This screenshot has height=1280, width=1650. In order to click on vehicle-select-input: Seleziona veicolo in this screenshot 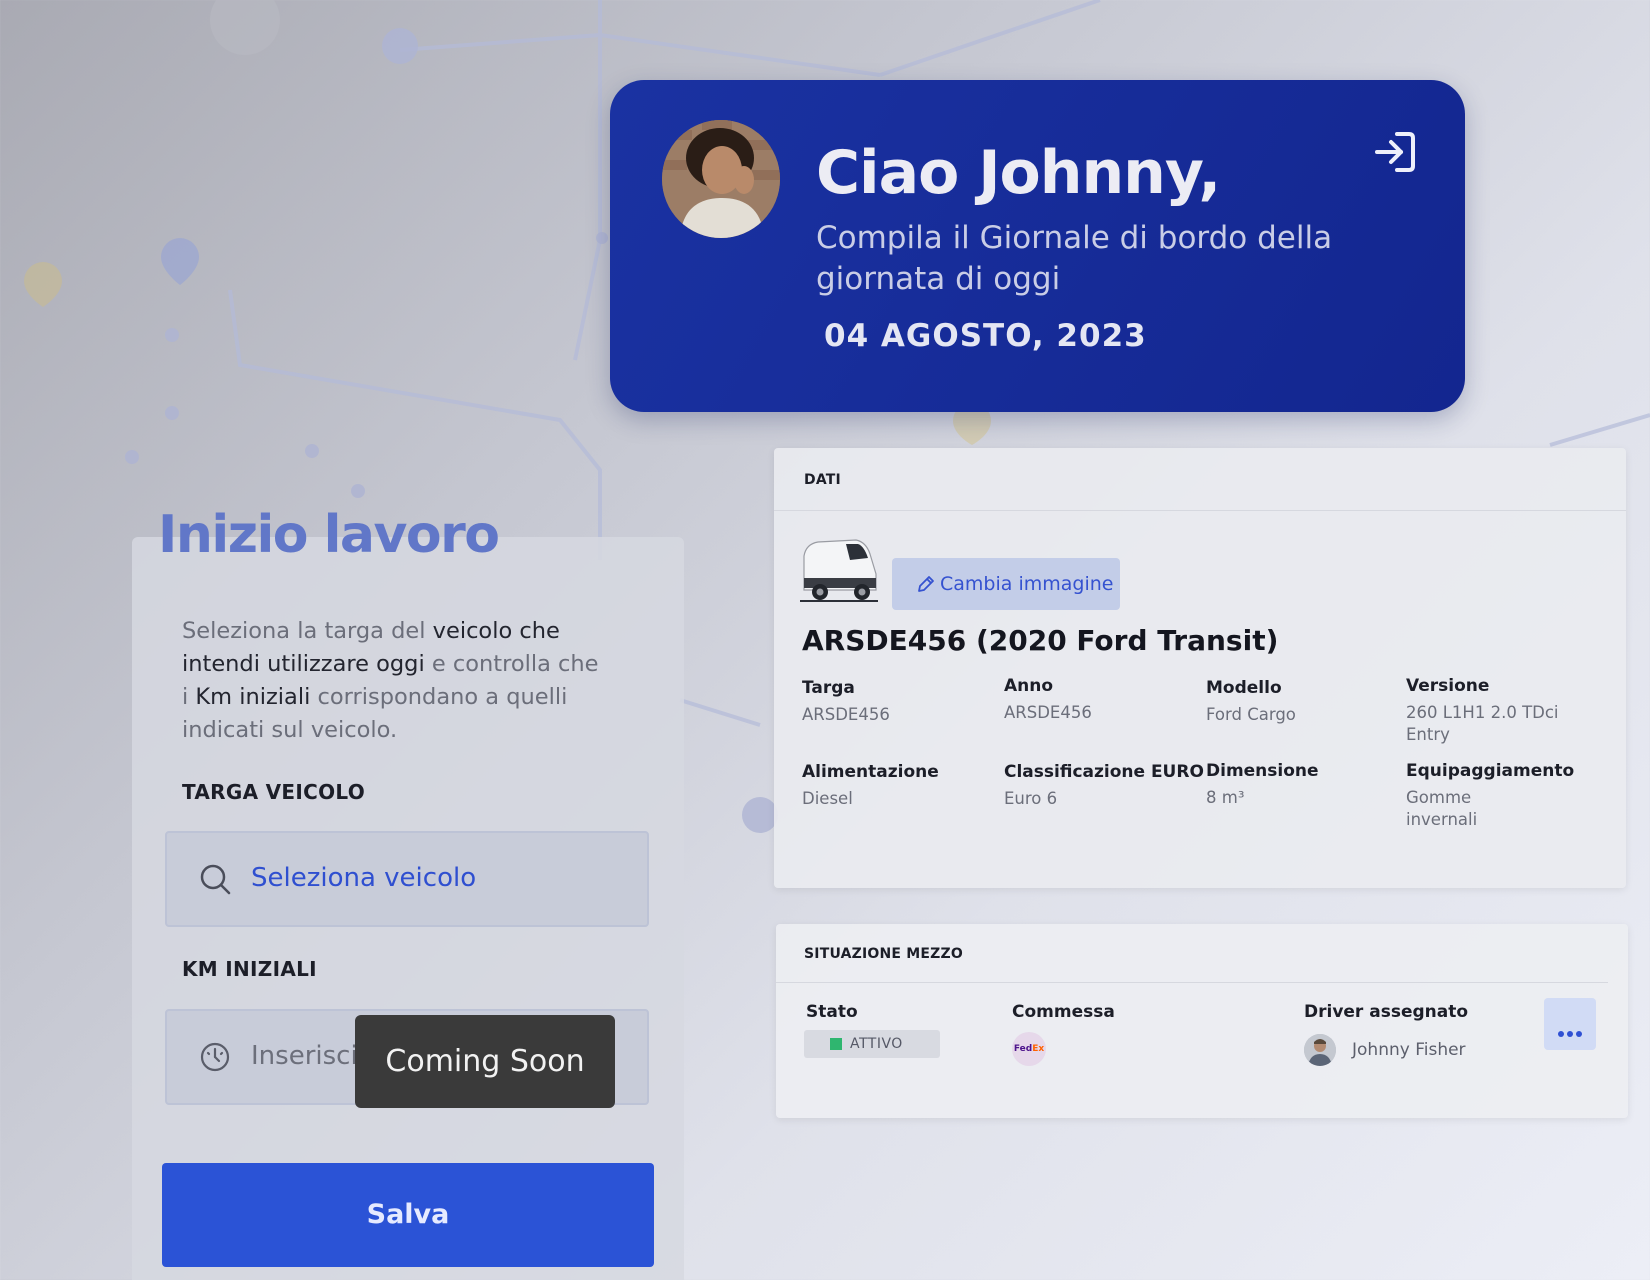, I will do `click(407, 879)`.